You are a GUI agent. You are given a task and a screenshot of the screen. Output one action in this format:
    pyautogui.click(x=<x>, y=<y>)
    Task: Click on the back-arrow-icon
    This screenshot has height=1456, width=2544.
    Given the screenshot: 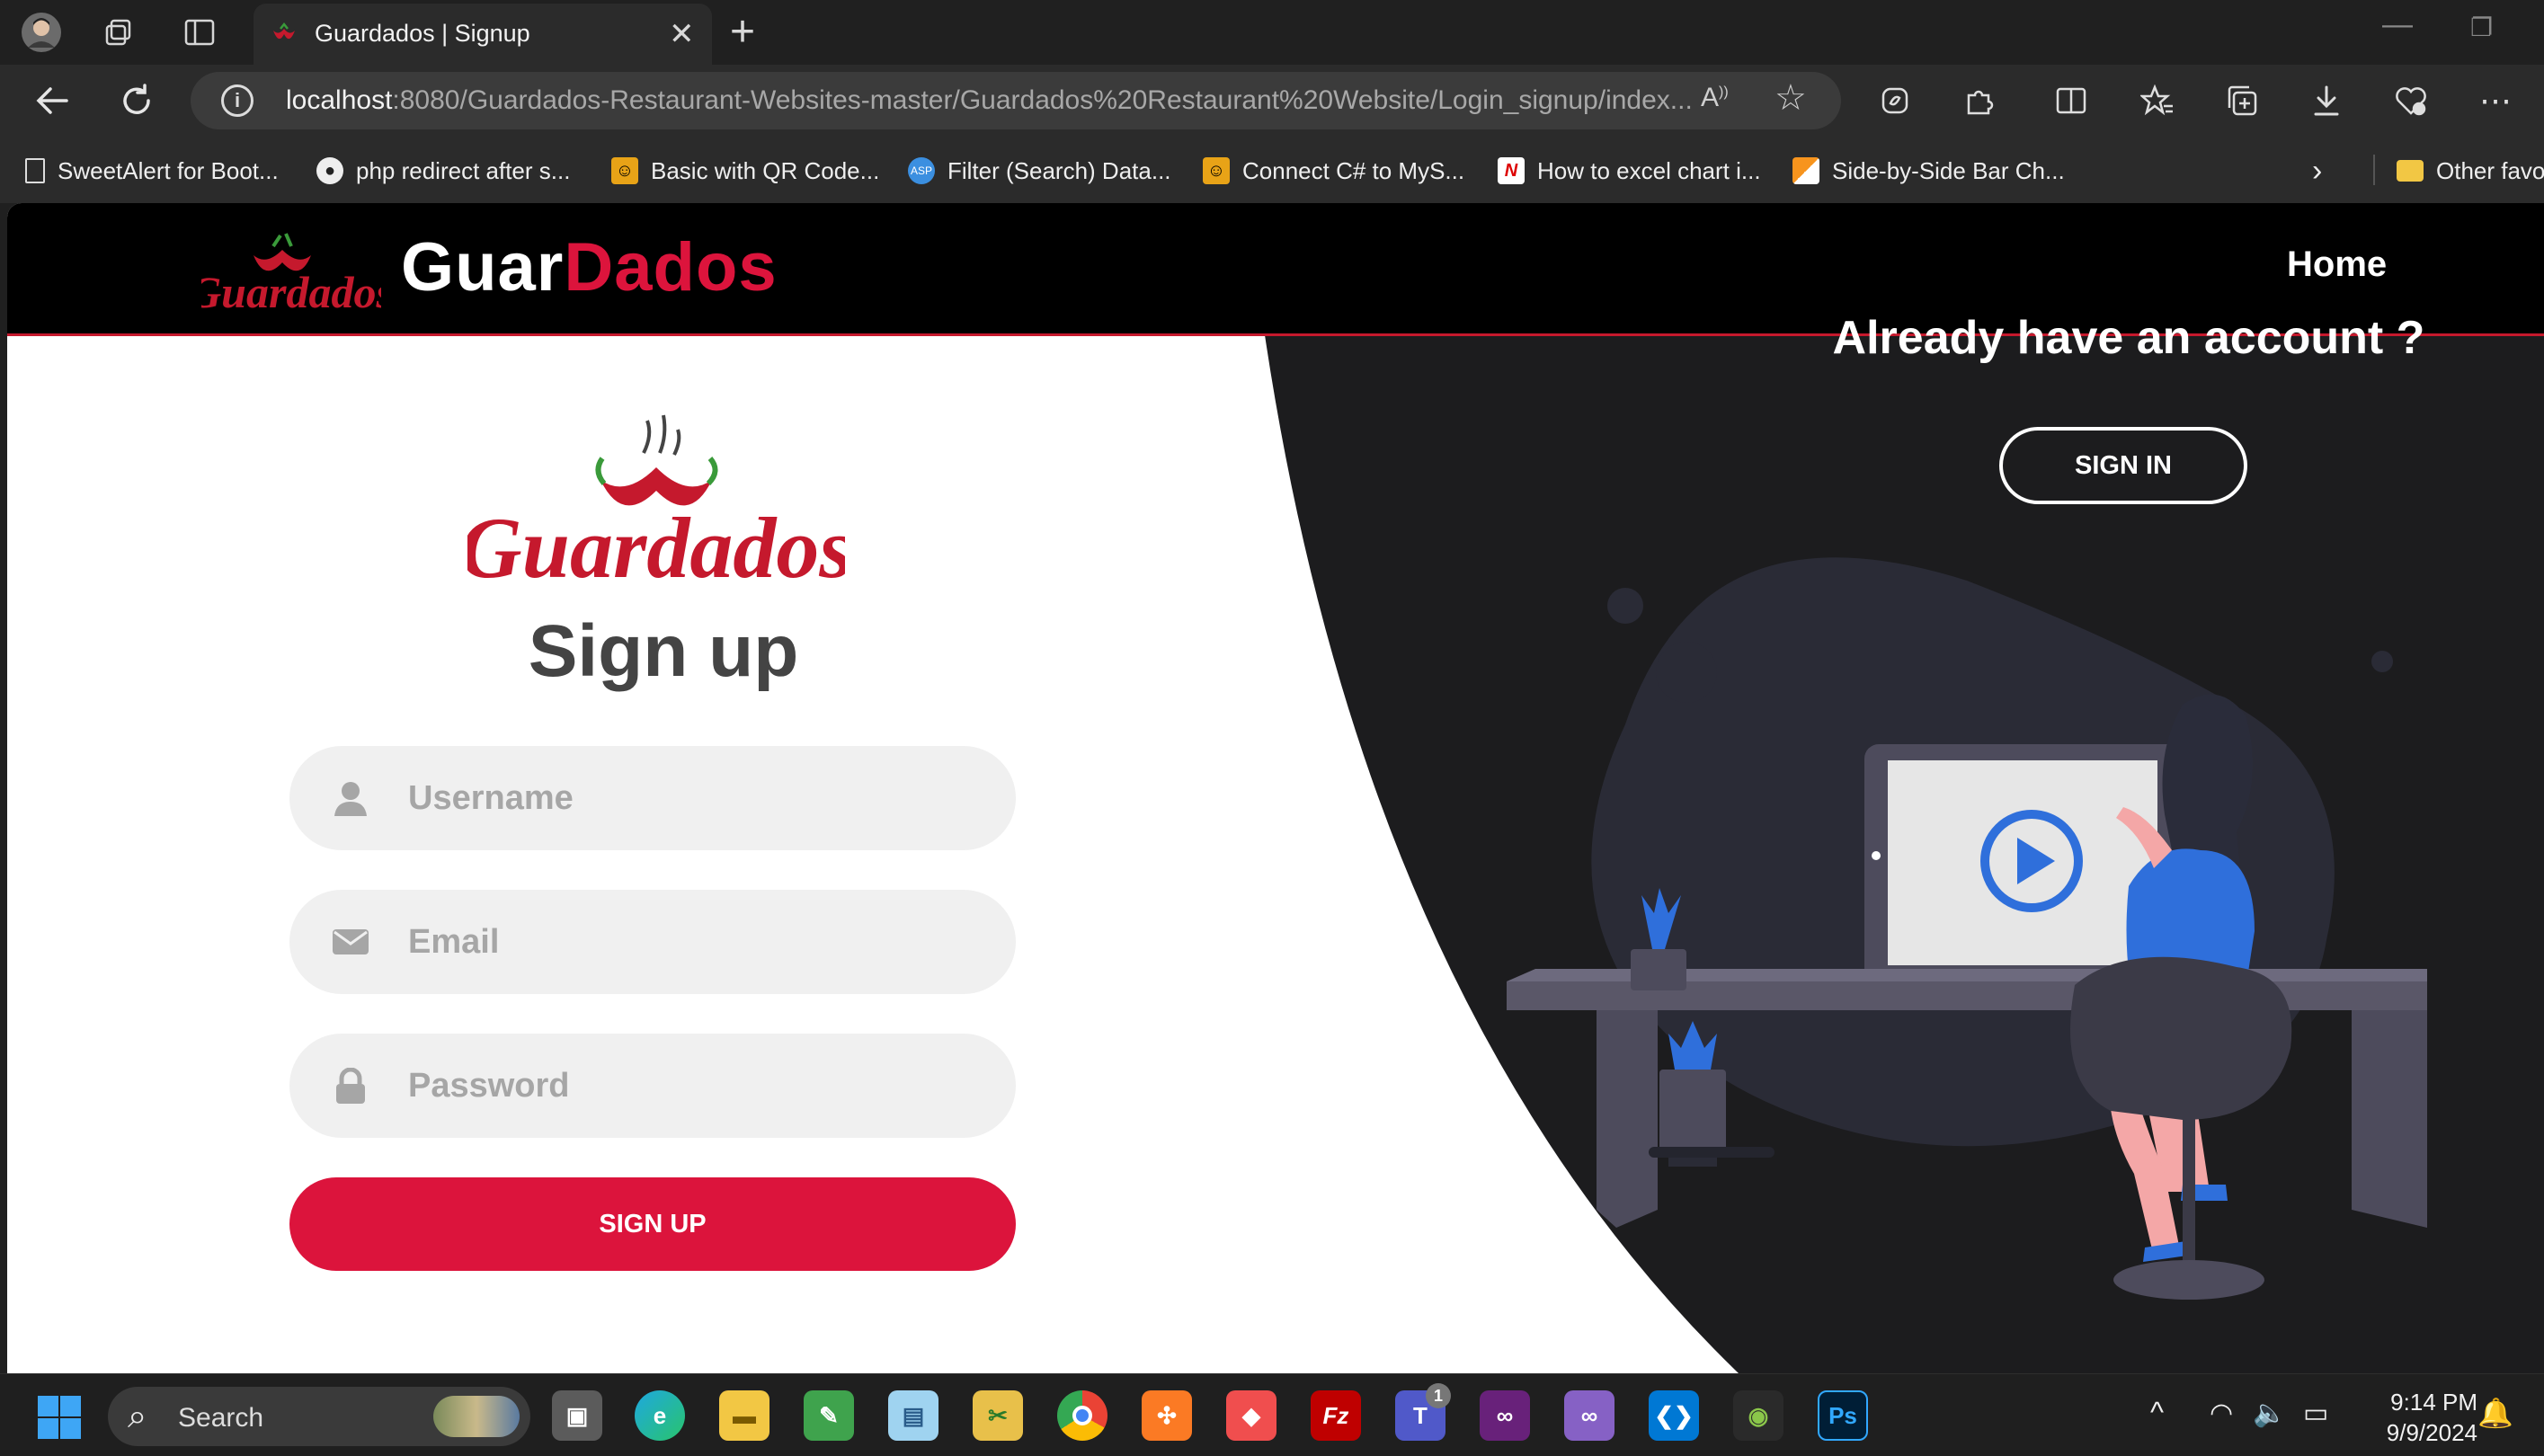 What is the action you would take?
    pyautogui.click(x=52, y=101)
    